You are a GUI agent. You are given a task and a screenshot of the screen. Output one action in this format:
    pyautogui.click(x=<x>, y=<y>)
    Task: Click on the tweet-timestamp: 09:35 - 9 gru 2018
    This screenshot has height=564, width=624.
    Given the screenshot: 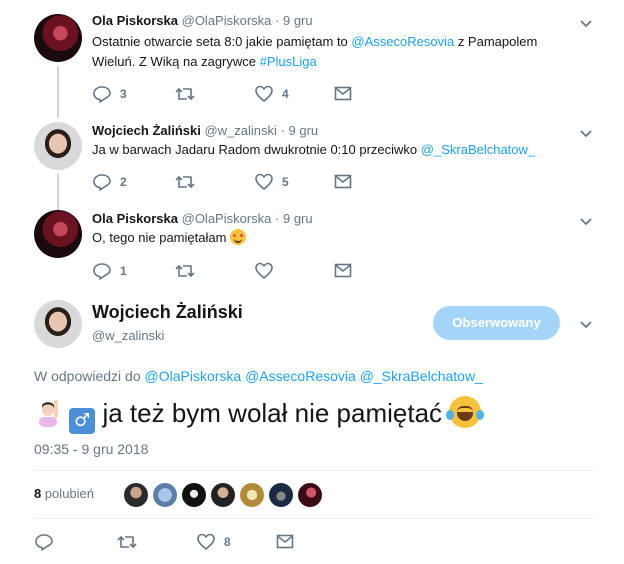 What is the action you would take?
    pyautogui.click(x=91, y=449)
    